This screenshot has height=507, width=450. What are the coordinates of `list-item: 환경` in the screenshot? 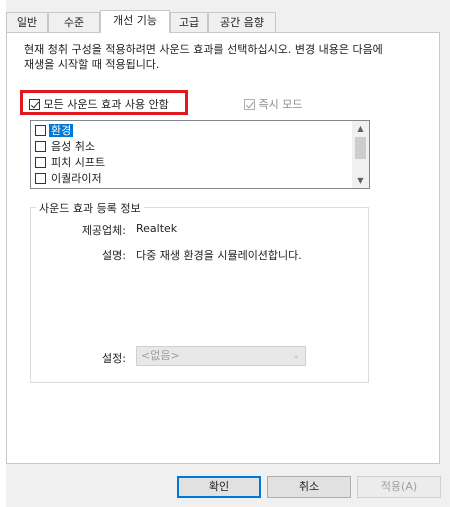 It's located at (54, 131).